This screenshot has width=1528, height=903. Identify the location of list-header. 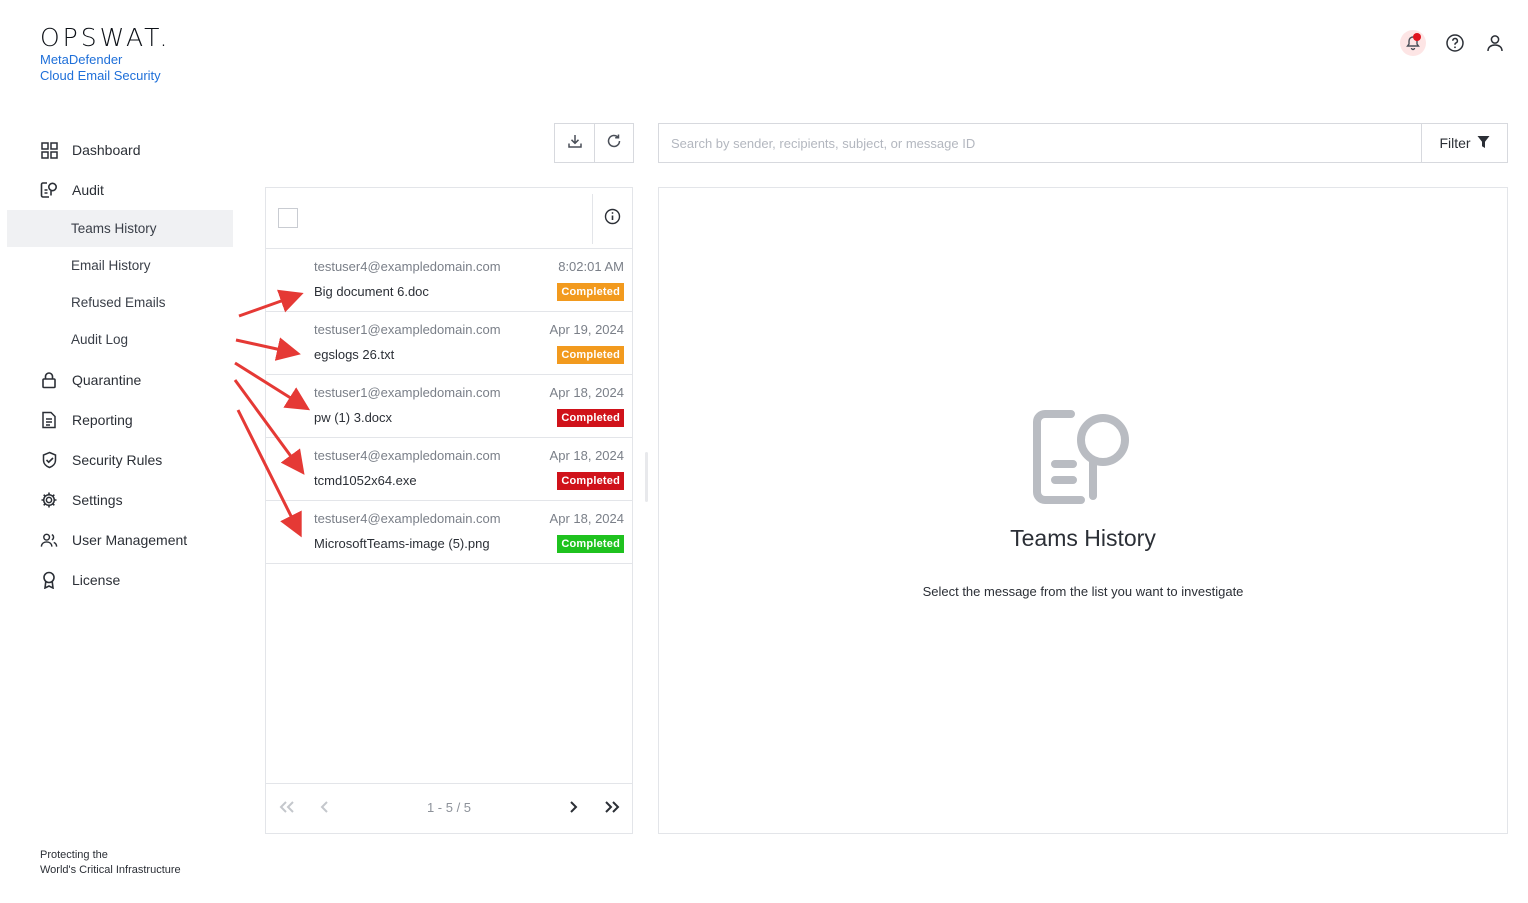
(449, 218).